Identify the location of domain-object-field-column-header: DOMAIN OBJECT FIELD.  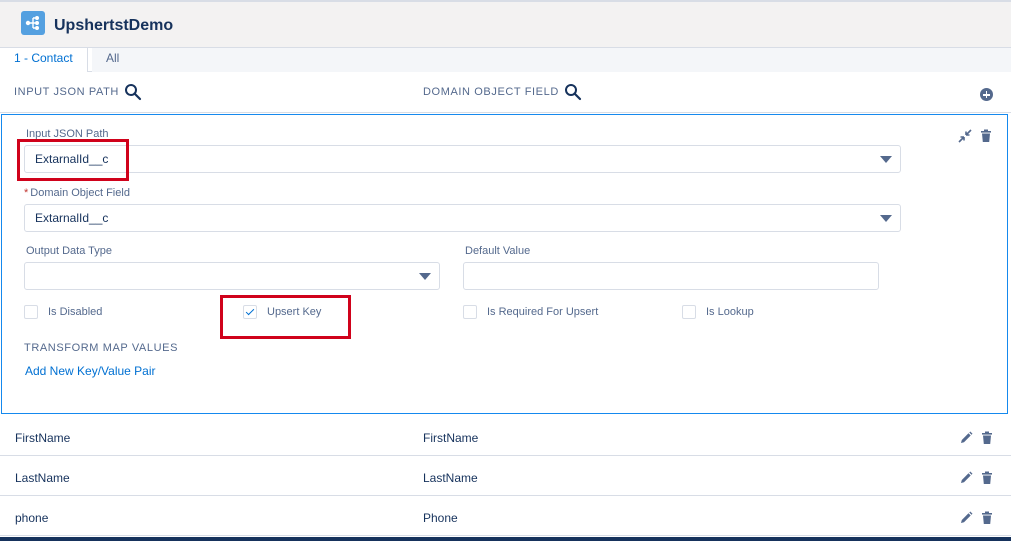
(502, 92).